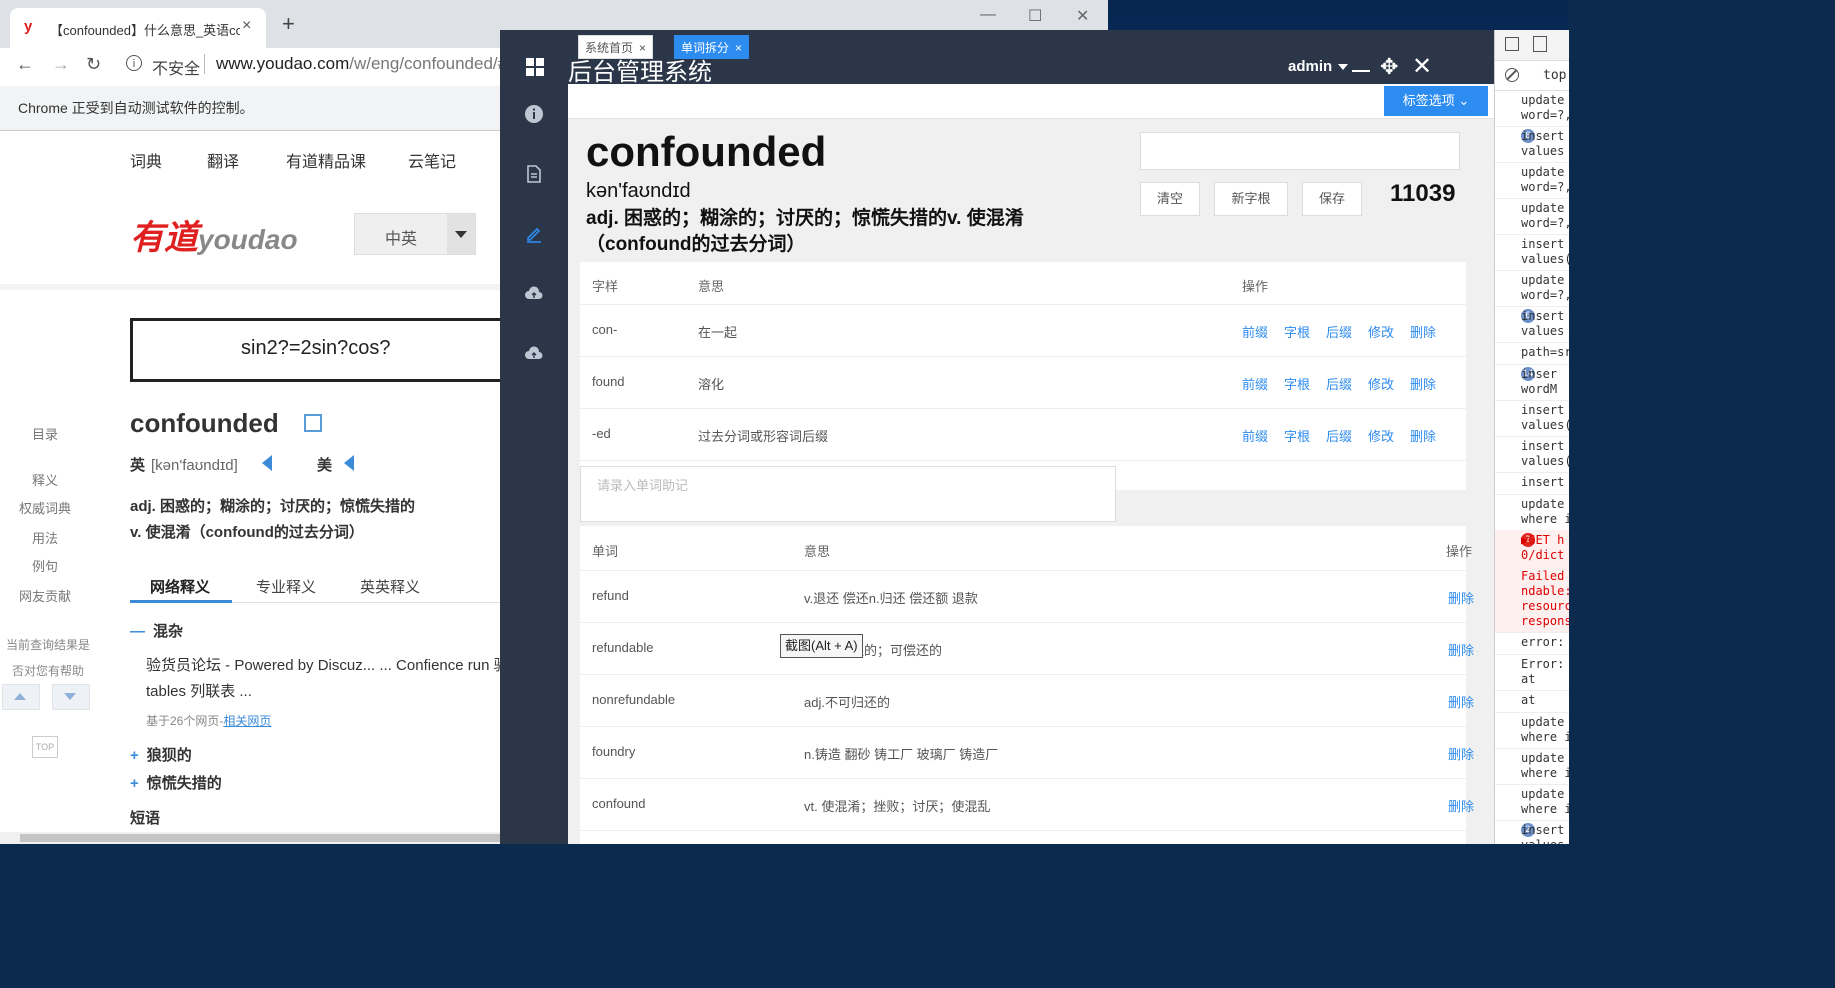 This screenshot has width=1835, height=988. I want to click on nav-courses: 有道精品课, so click(326, 160).